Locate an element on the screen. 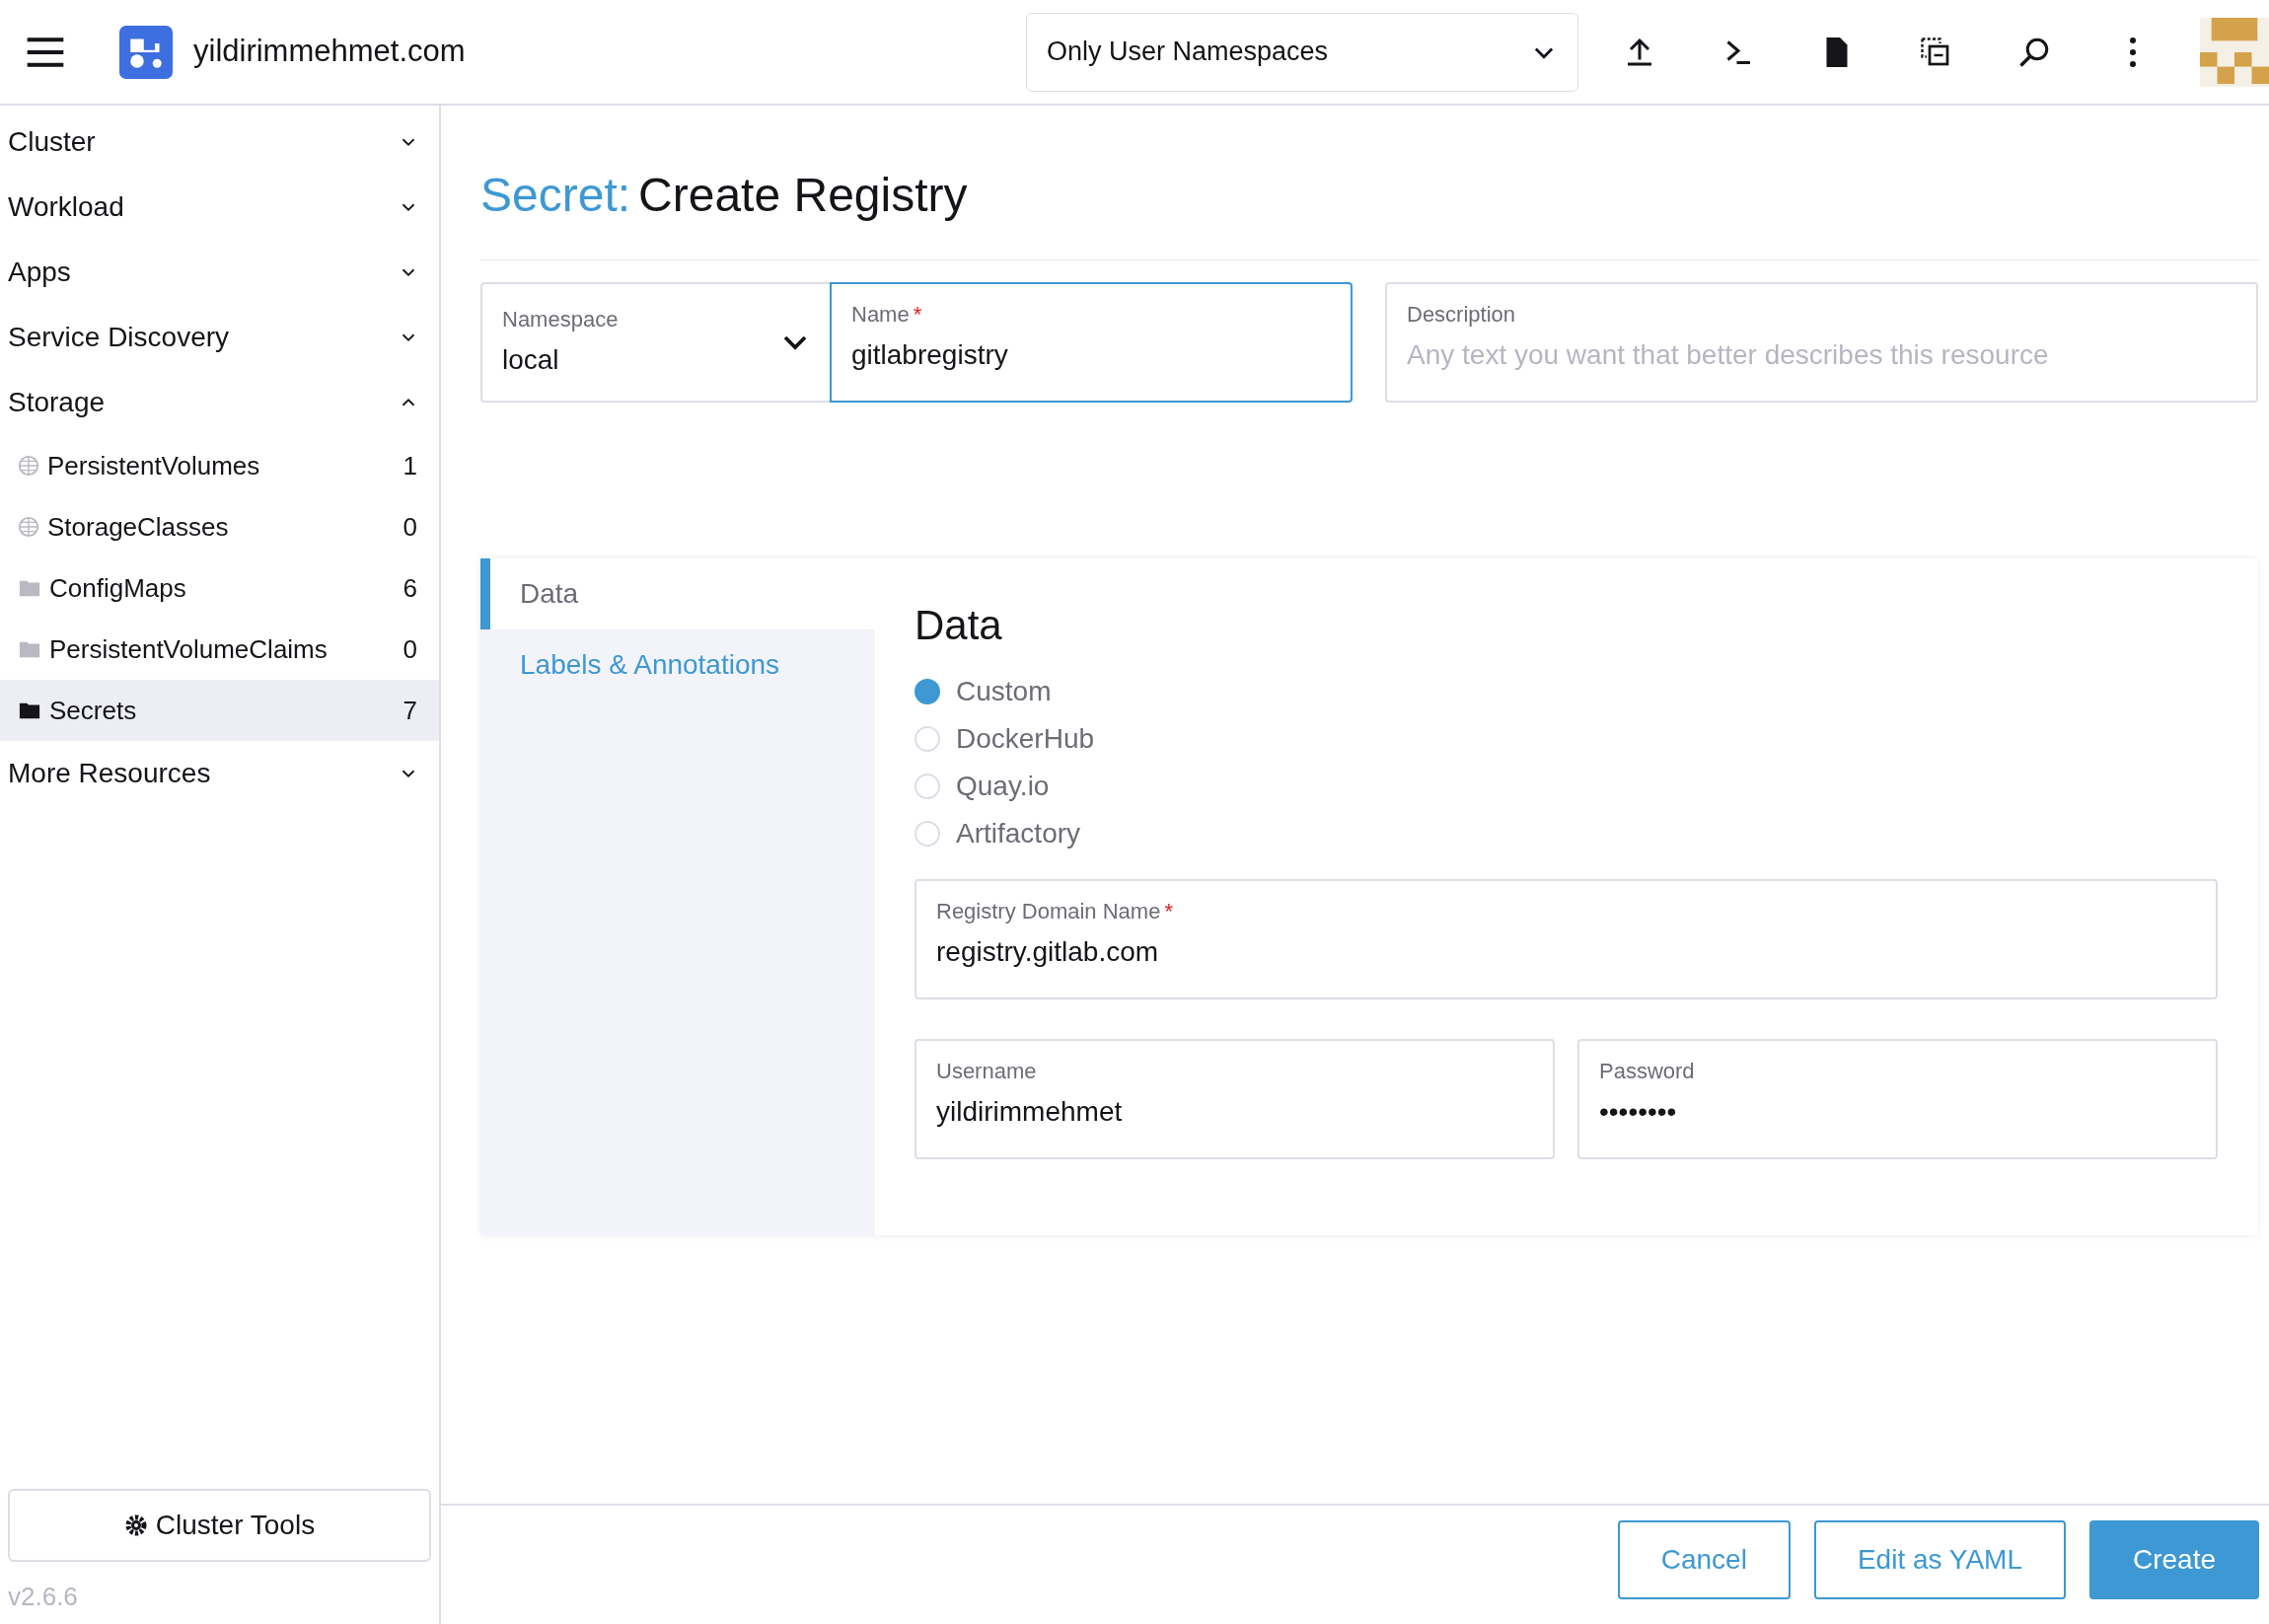 Image resolution: width=2269 pixels, height=1624 pixels. section-heading: Data is located at coordinates (959, 625).